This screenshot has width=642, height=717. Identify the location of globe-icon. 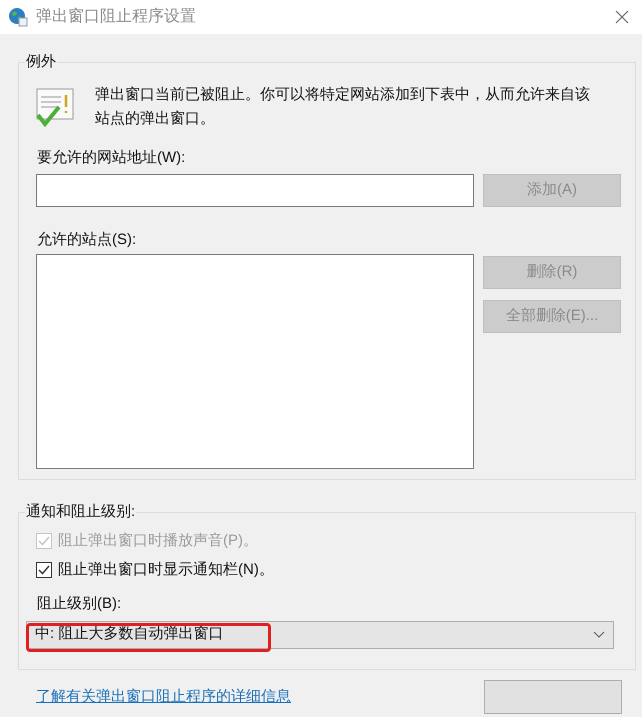
(18, 17).